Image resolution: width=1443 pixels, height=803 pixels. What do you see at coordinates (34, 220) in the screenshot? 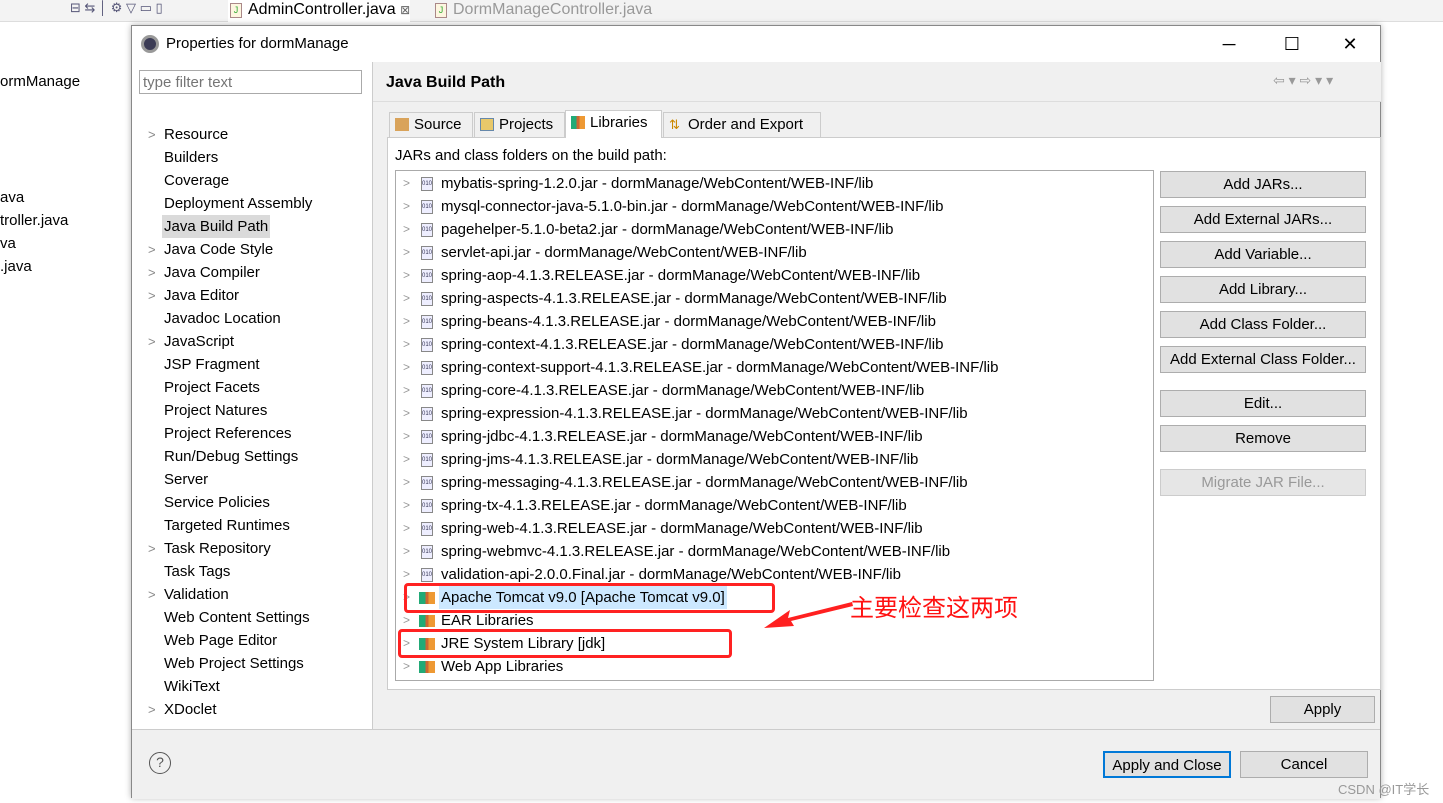
I see `workspace-item: troller.java` at bounding box center [34, 220].